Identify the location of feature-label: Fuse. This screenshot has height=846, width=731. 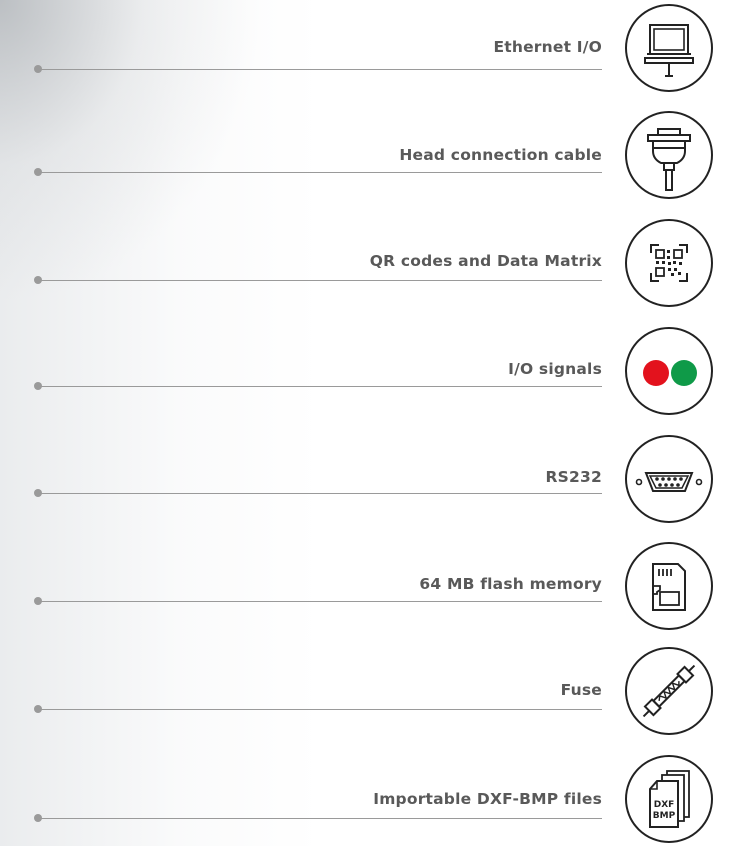
(581, 690).